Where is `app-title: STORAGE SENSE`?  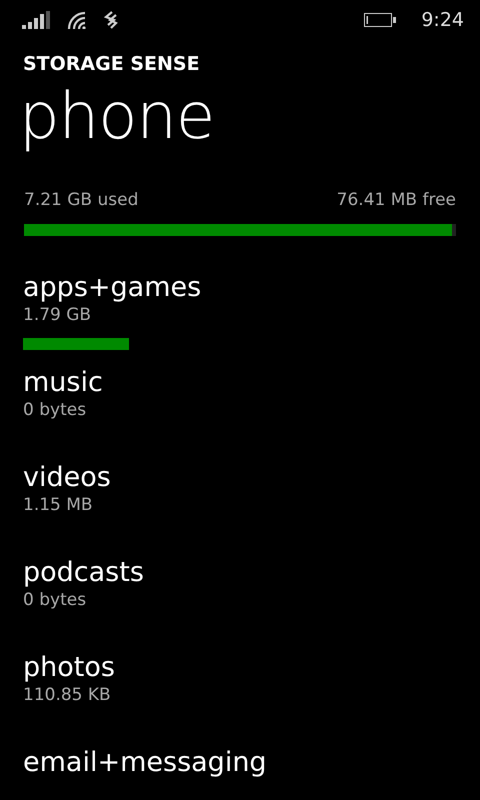 app-title: STORAGE SENSE is located at coordinates (112, 64).